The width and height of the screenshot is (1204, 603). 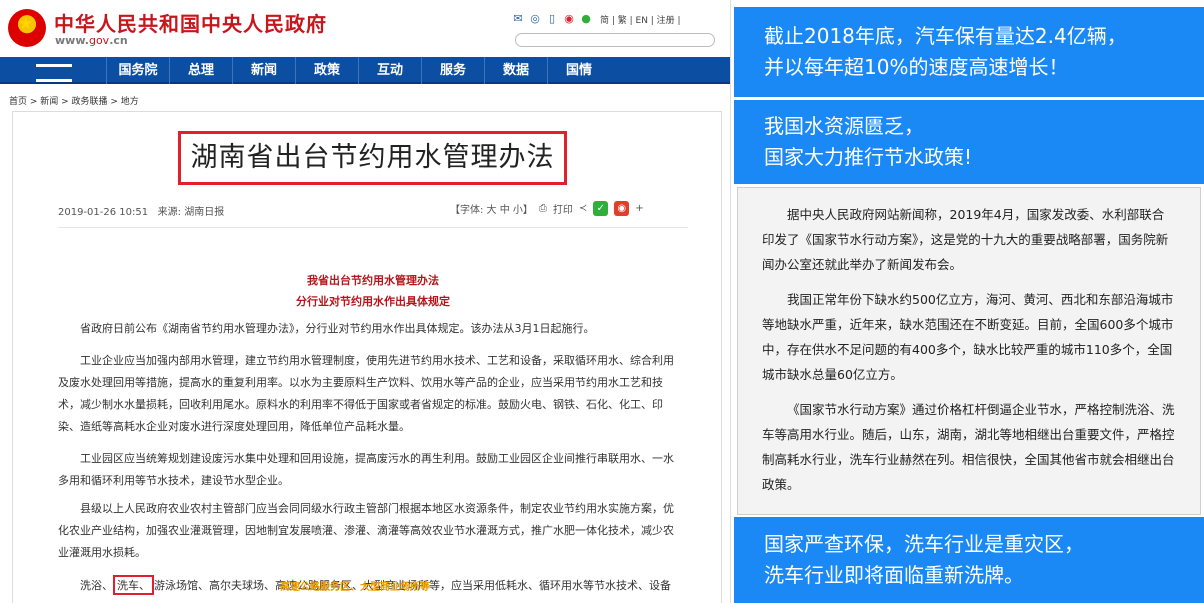 I want to click on share-icon: ≺, so click(x=583, y=208).